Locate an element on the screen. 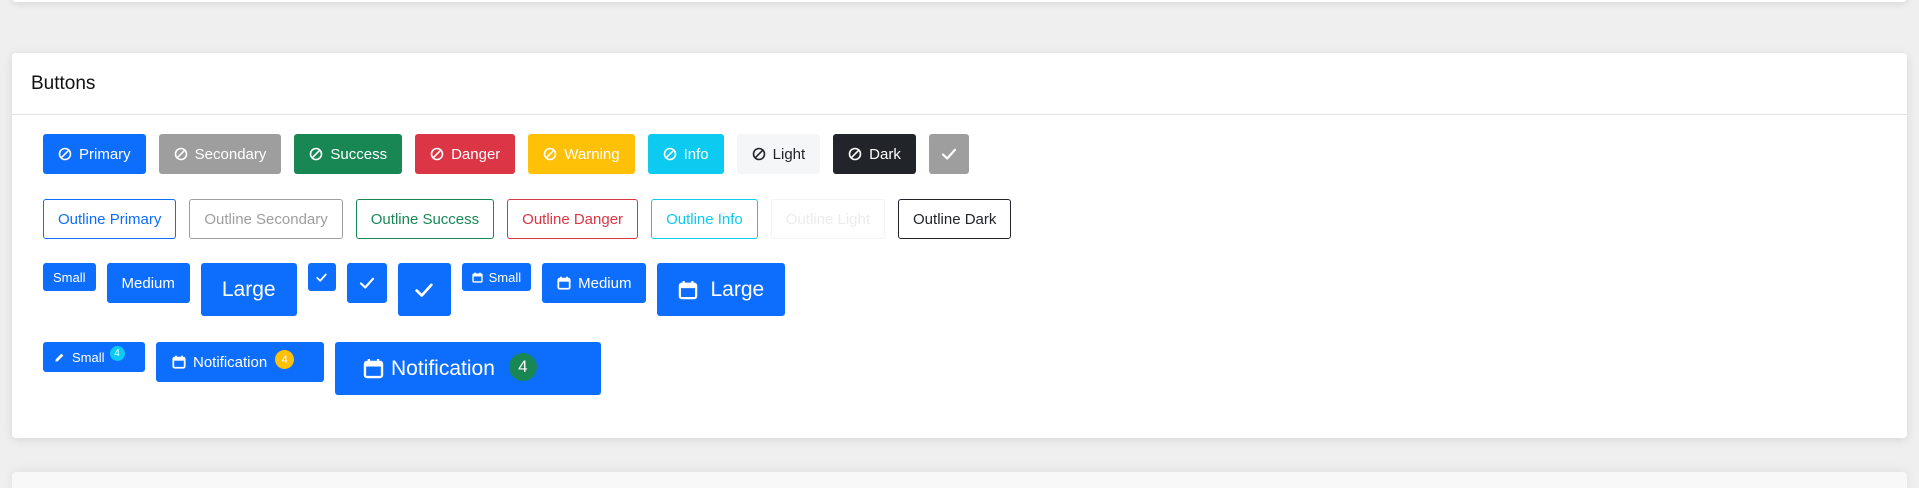 The image size is (1919, 488). outline-light-button: Outline Light is located at coordinates (828, 219).